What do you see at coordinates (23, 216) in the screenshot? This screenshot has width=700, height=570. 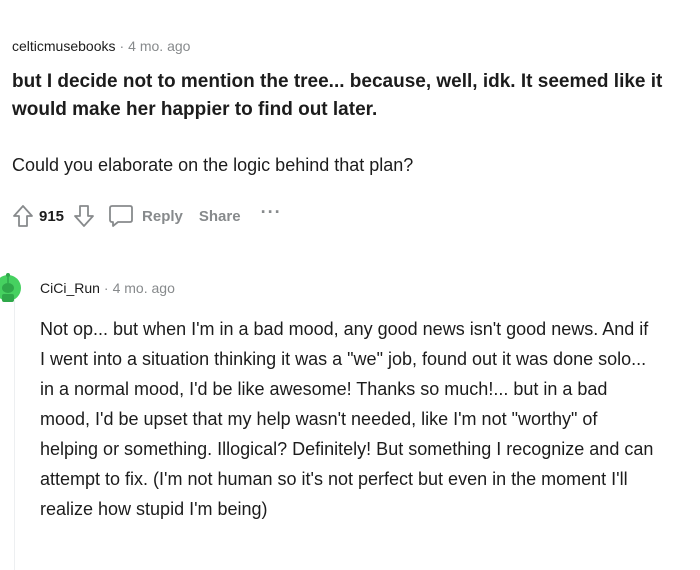 I see `upvote-arrow-icon` at bounding box center [23, 216].